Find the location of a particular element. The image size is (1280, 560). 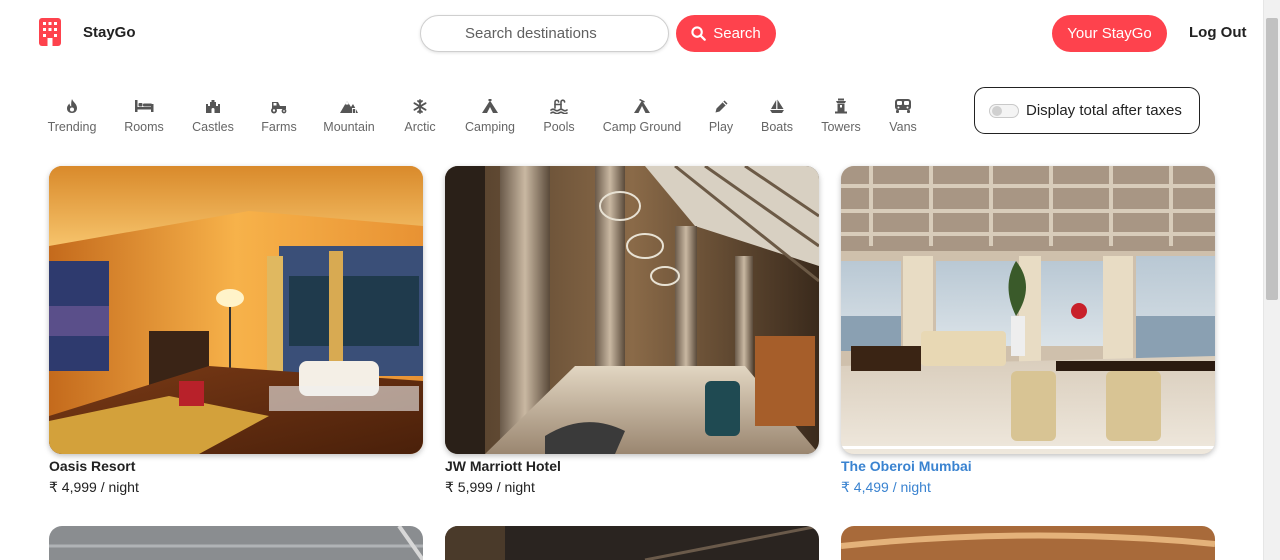

filter-mountain: Mountain is located at coordinates (349, 118).